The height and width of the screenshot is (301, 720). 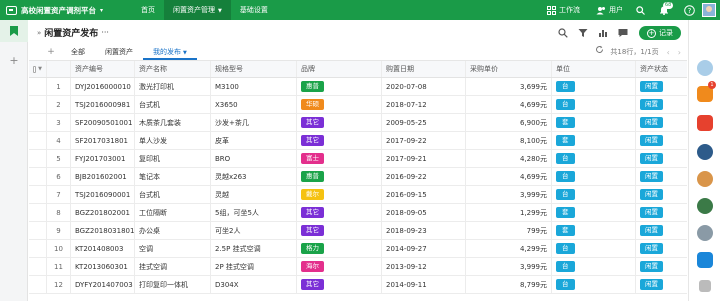 I want to click on tab-all-label: 全部, so click(x=78, y=52).